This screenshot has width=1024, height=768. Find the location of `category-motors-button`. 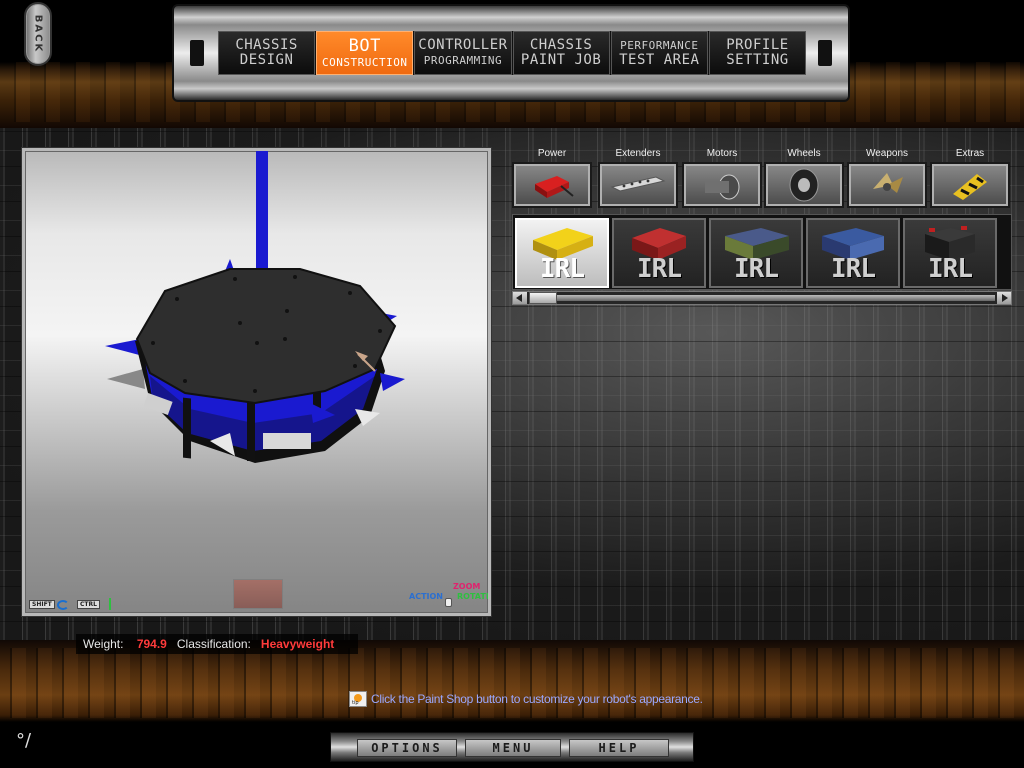

category-motors-button is located at coordinates (722, 185).